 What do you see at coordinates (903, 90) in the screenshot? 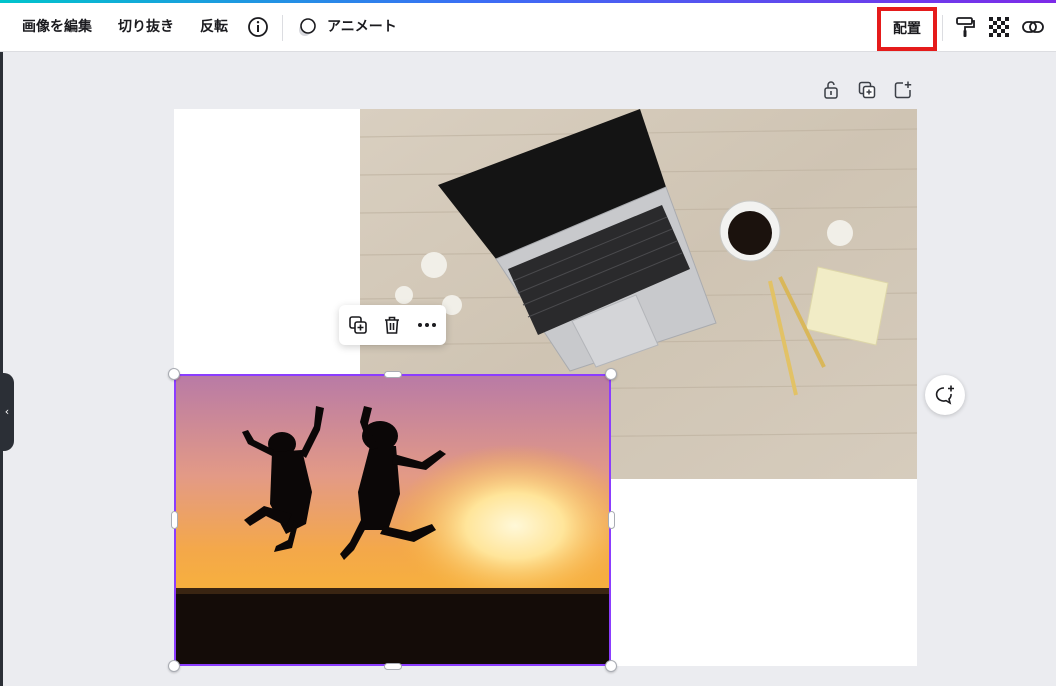
I see `add-page-icon` at bounding box center [903, 90].